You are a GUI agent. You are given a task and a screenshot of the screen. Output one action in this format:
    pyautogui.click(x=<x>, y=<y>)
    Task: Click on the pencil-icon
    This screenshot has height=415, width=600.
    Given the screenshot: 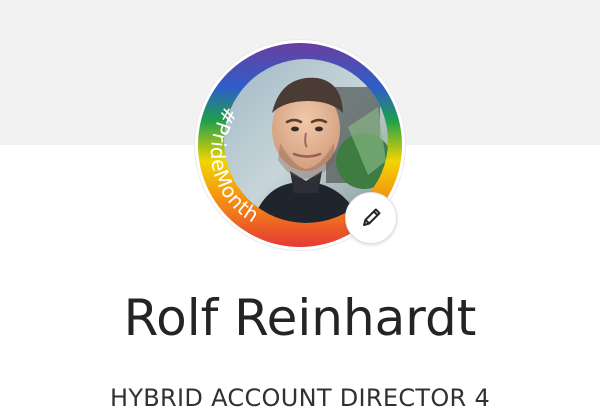 What is the action you would take?
    pyautogui.click(x=372, y=217)
    